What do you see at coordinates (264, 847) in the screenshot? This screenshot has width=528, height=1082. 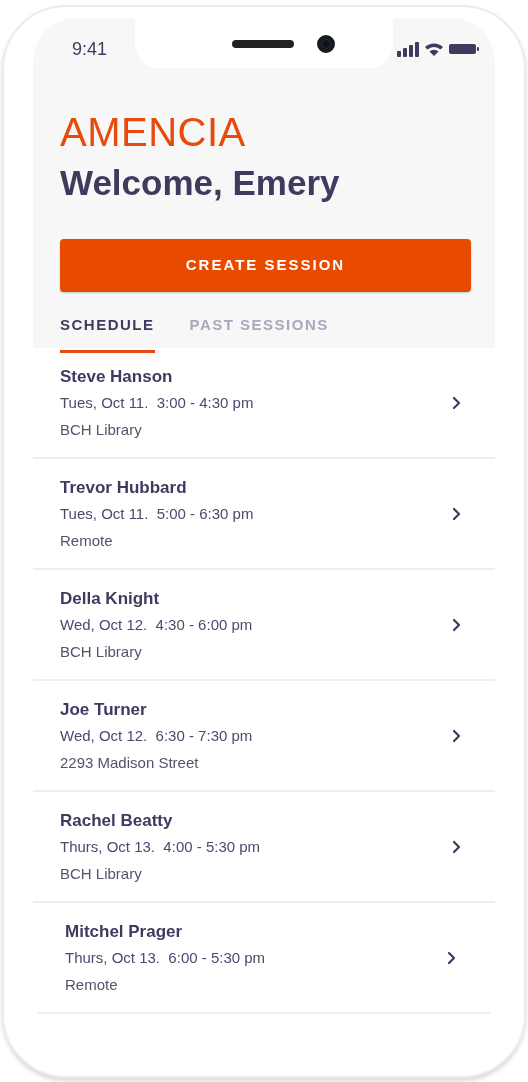 I see `session-row: Rachel Beatty Thurs, Oct 13. 4:00 - 5:30 pm BCH Library` at bounding box center [264, 847].